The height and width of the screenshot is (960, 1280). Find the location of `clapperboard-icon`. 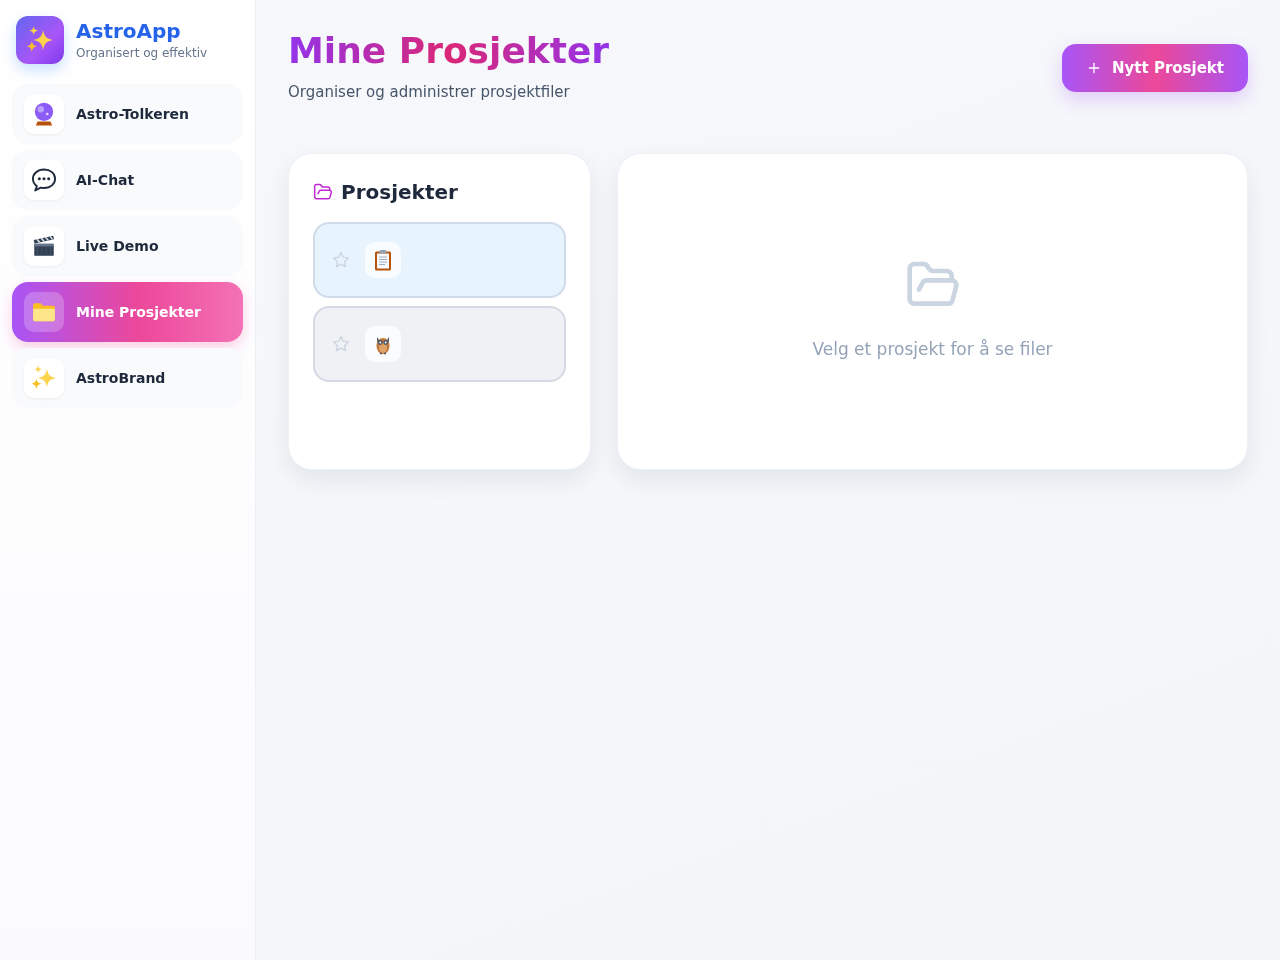

clapperboard-icon is located at coordinates (44, 246).